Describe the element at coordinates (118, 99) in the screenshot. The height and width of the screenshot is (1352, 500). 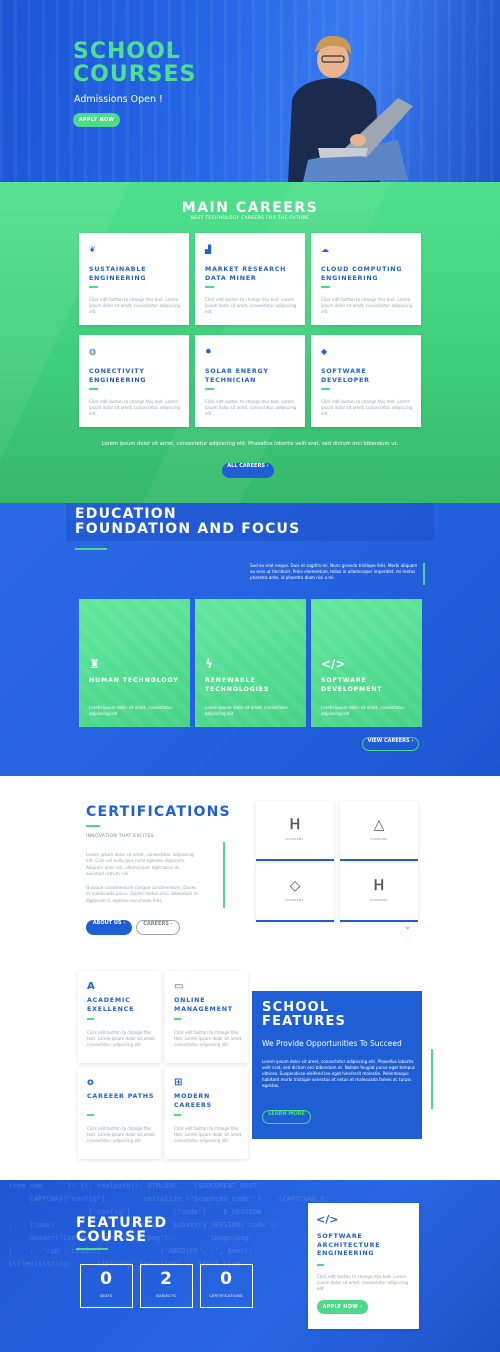
I see `hero-subtitle: Admissions Open !` at that location.